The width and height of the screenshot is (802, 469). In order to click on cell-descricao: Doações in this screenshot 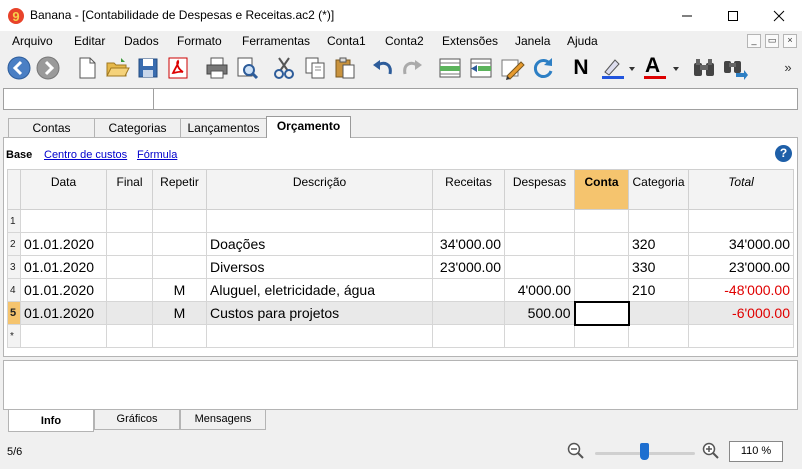, I will do `click(319, 244)`.